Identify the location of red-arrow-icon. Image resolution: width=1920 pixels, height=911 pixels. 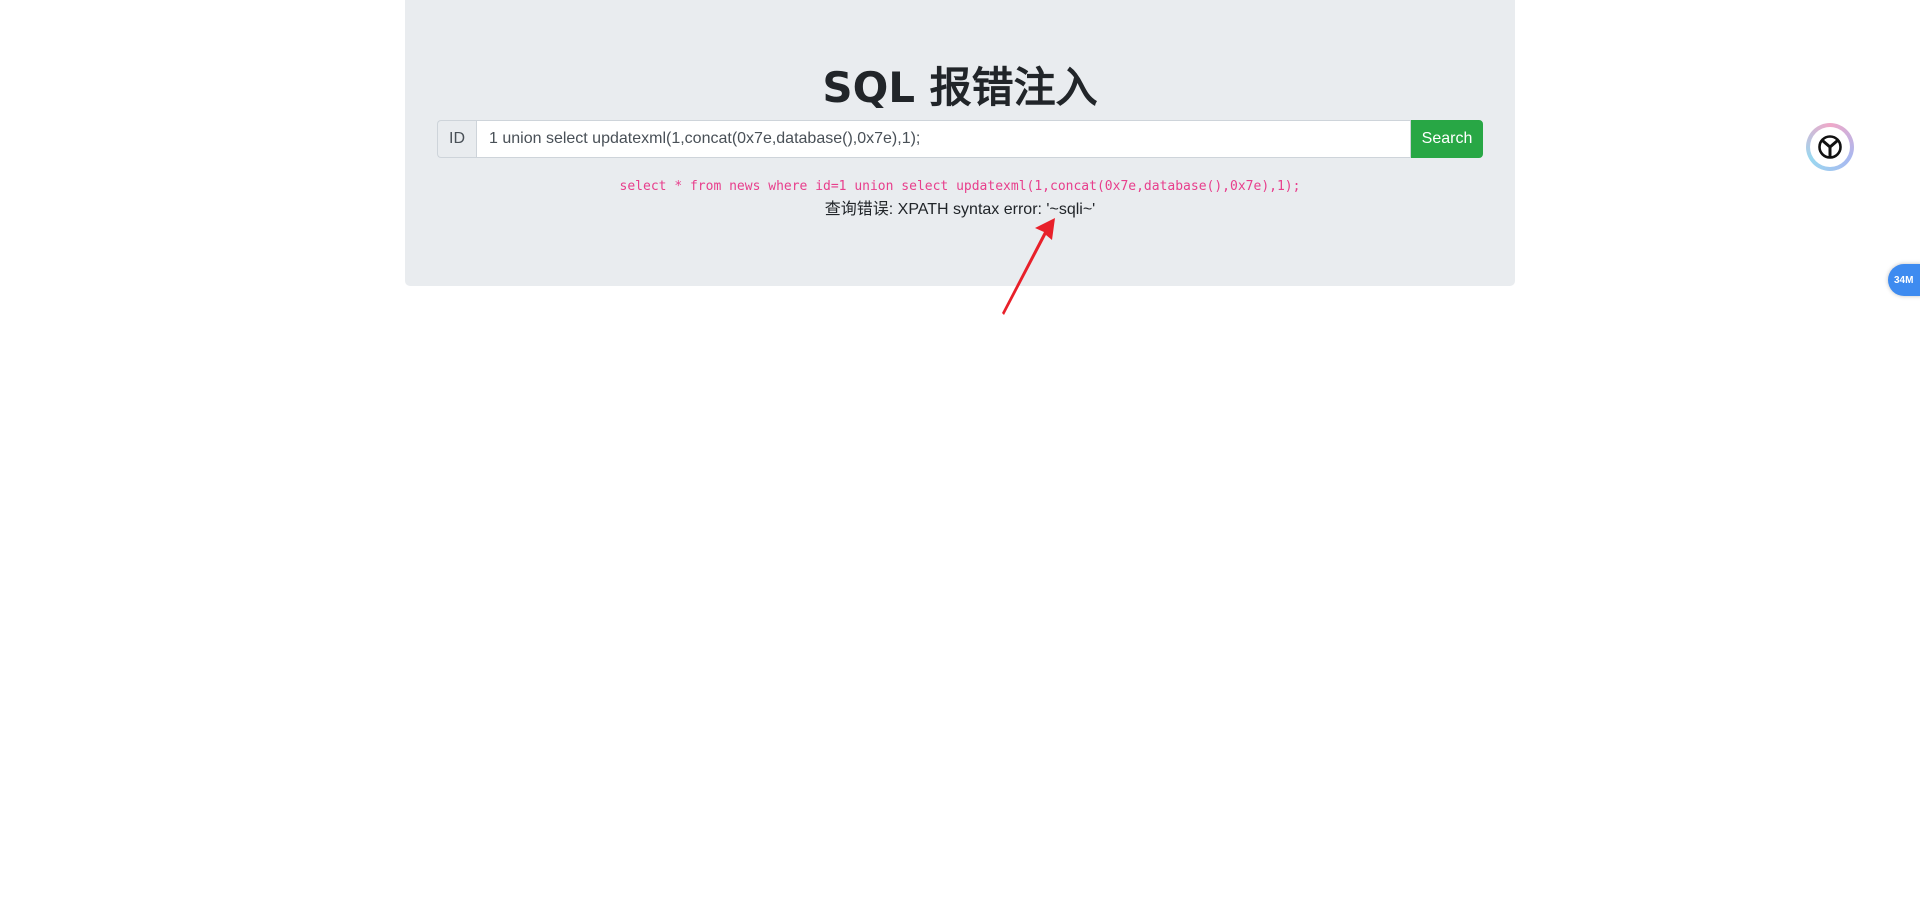
(1028, 266).